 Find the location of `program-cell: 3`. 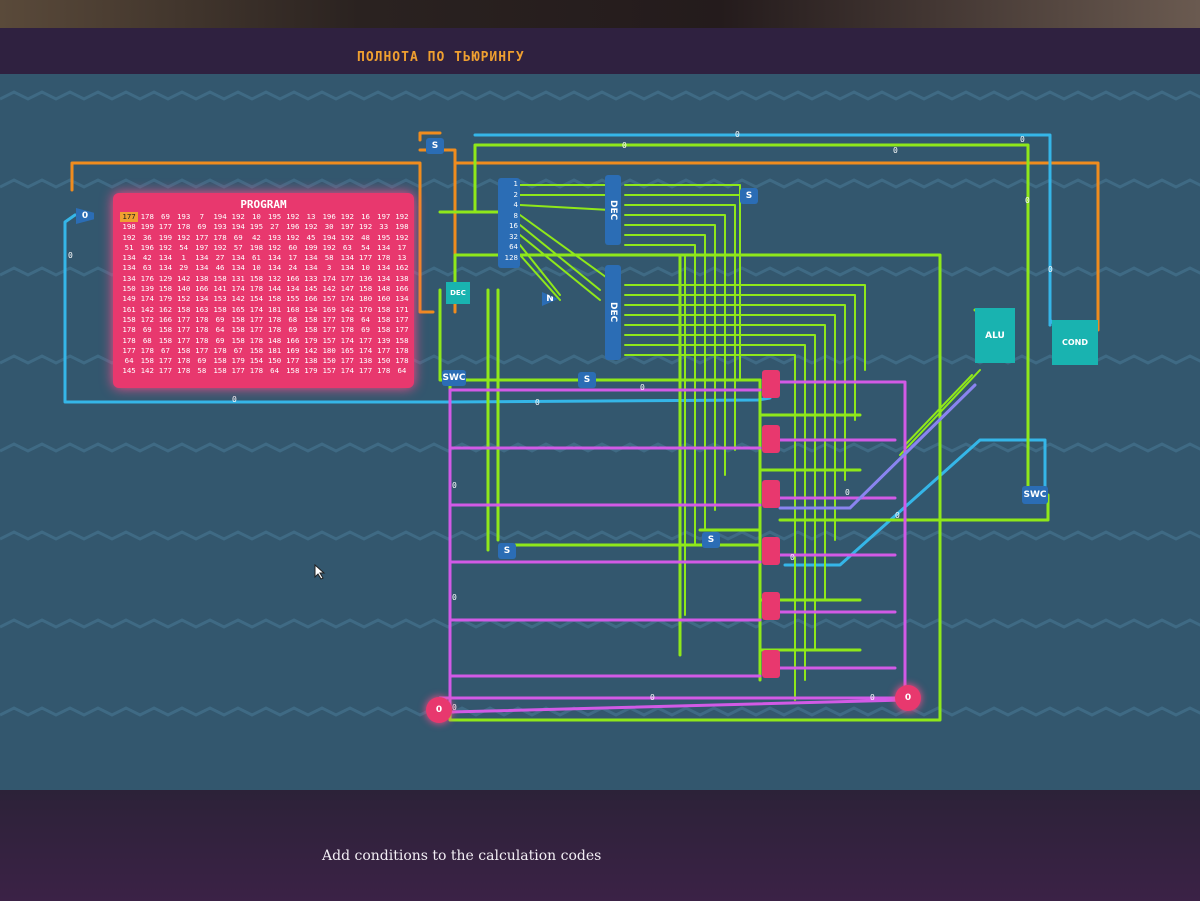

program-cell: 3 is located at coordinates (329, 268).